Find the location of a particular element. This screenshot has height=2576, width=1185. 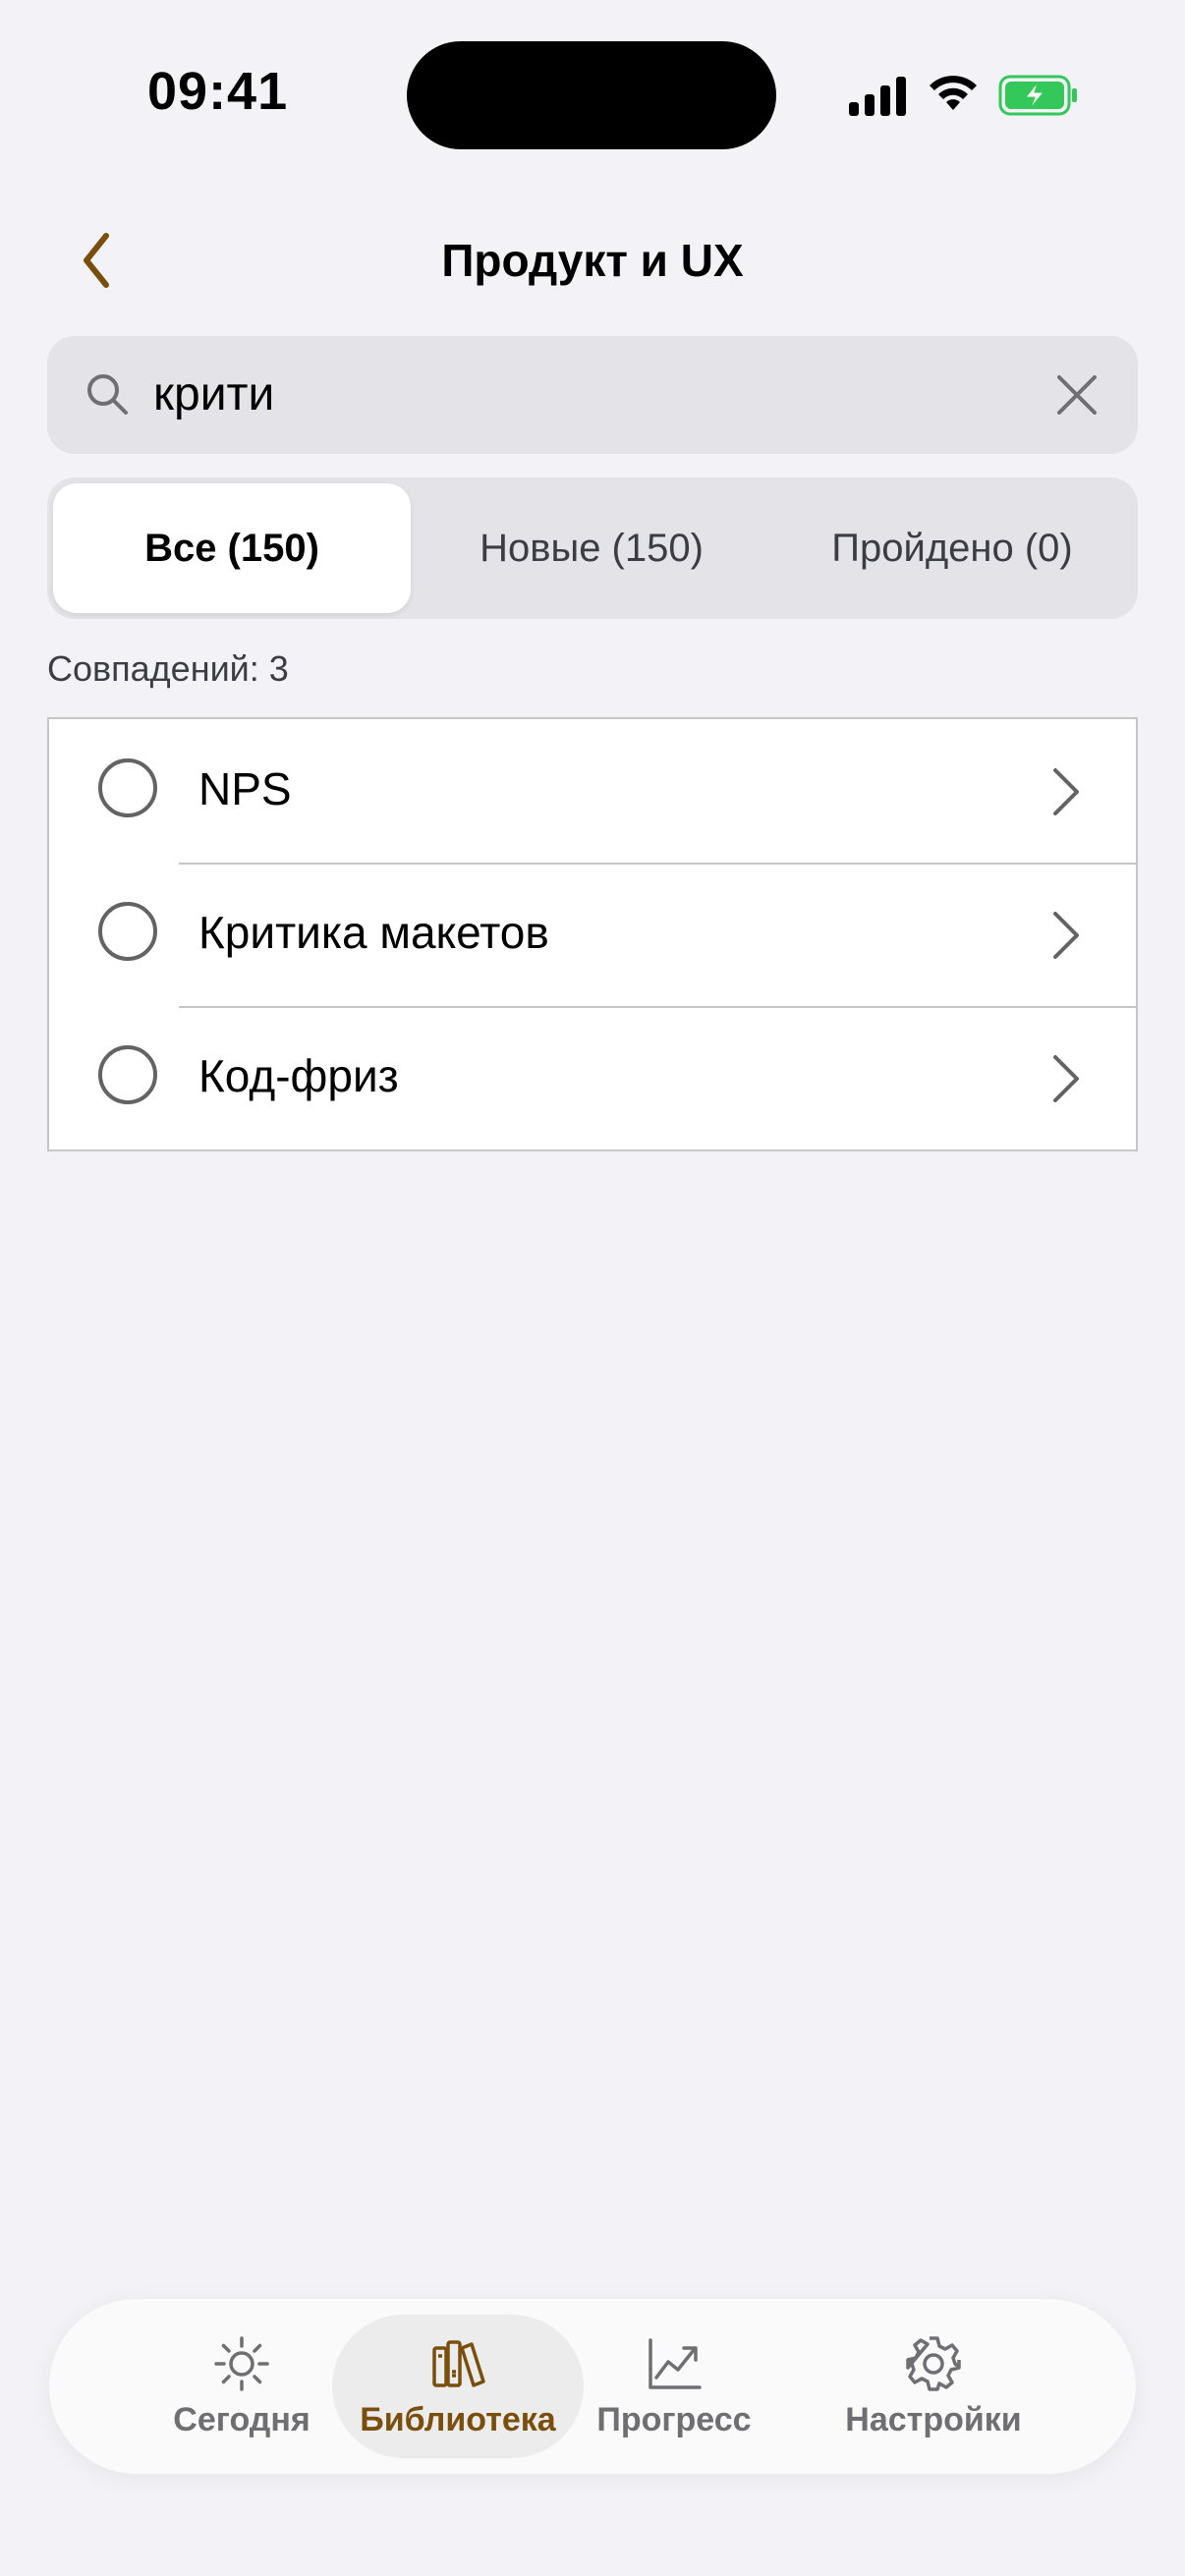

list-item: NPS is located at coordinates (592, 791).